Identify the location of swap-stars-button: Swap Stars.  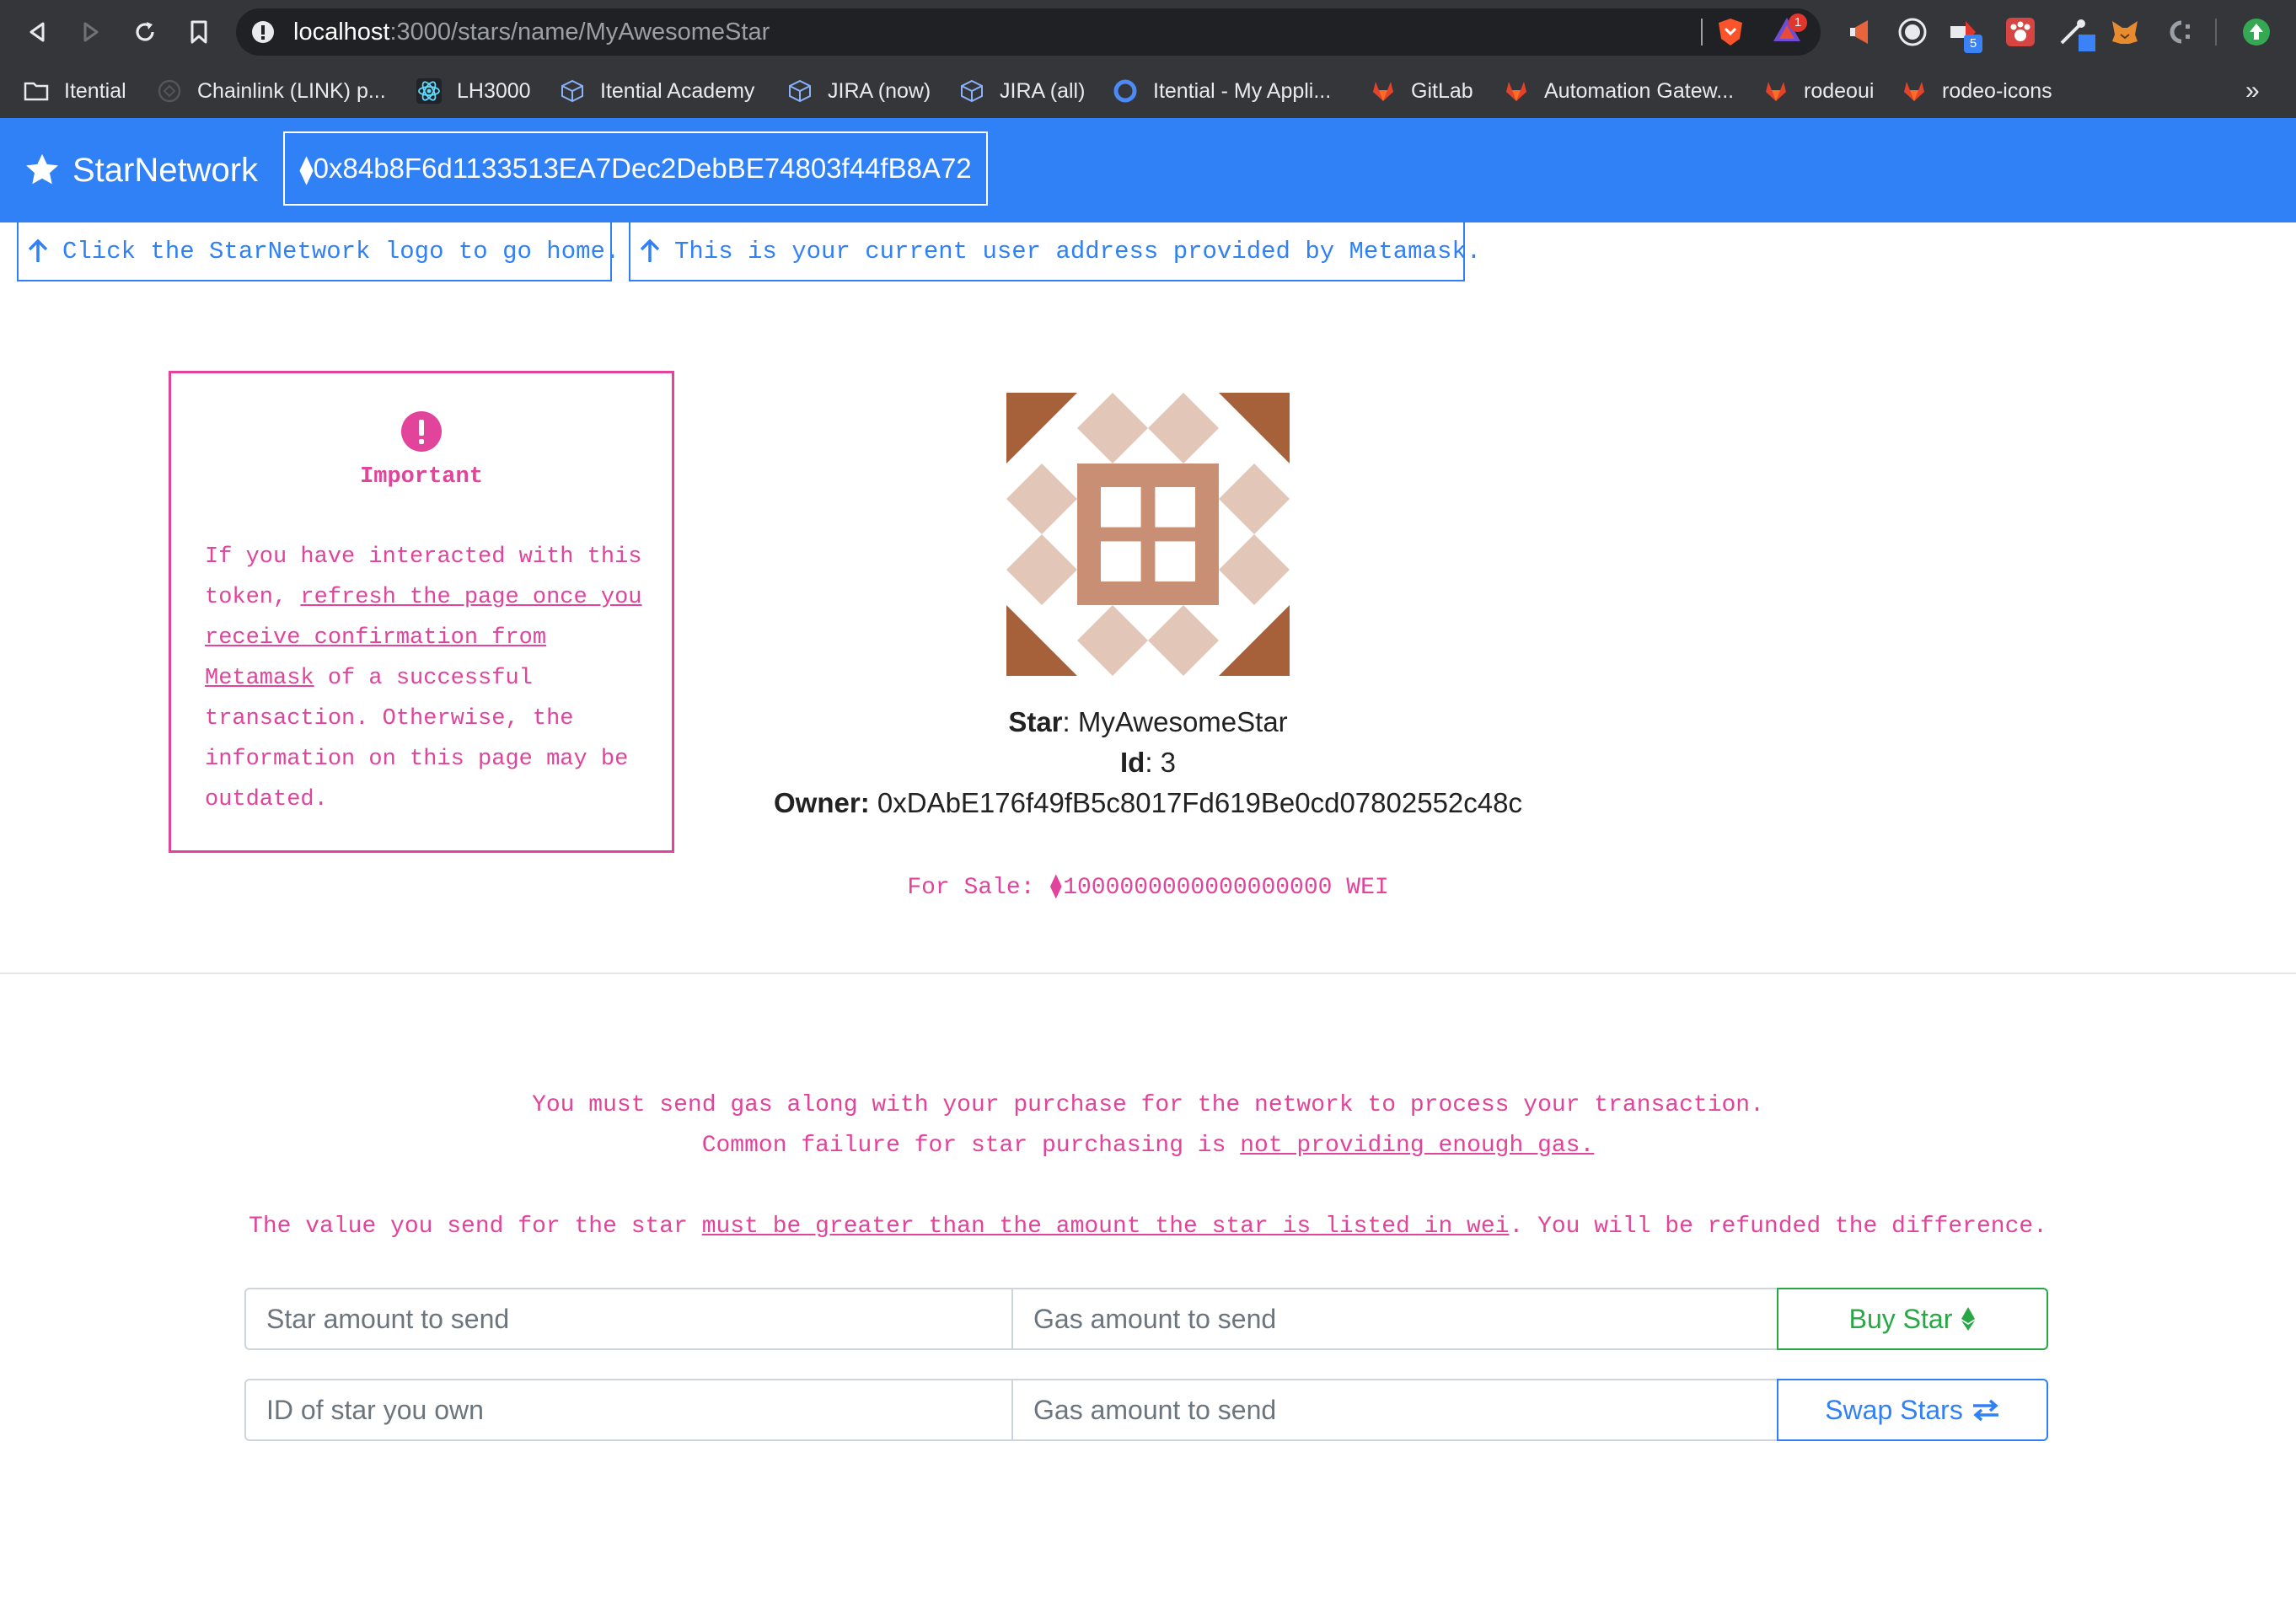
(1912, 1410).